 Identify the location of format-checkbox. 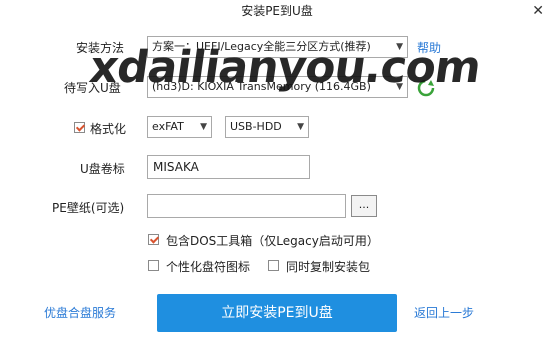
(79, 127).